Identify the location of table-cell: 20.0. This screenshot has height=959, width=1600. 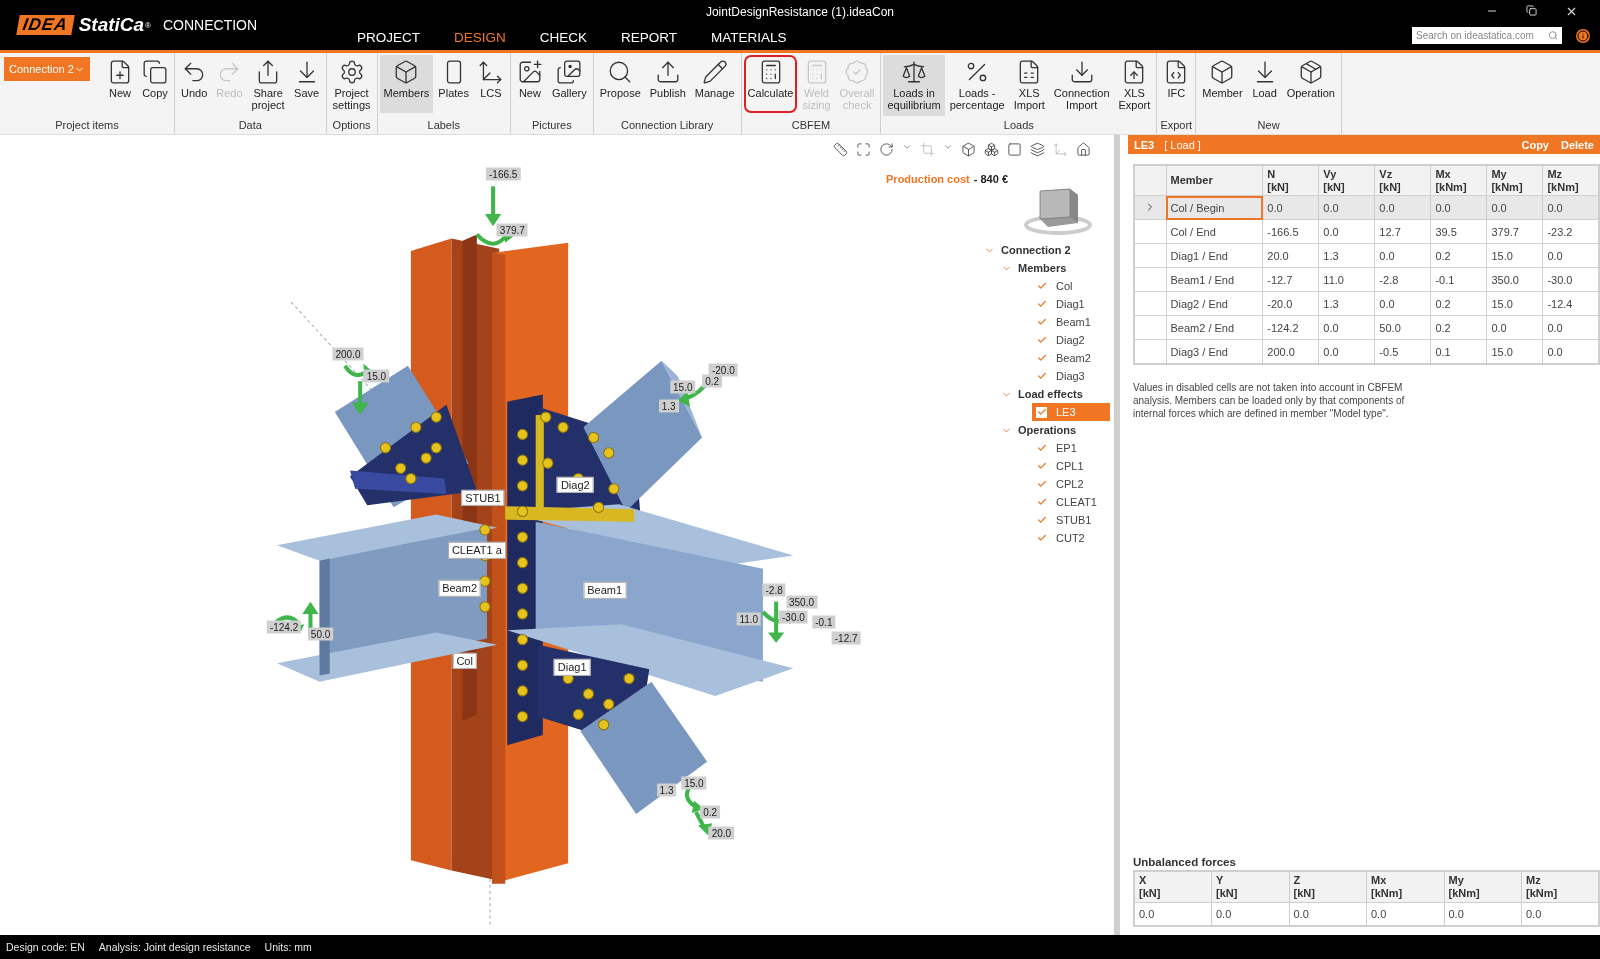
(1290, 255).